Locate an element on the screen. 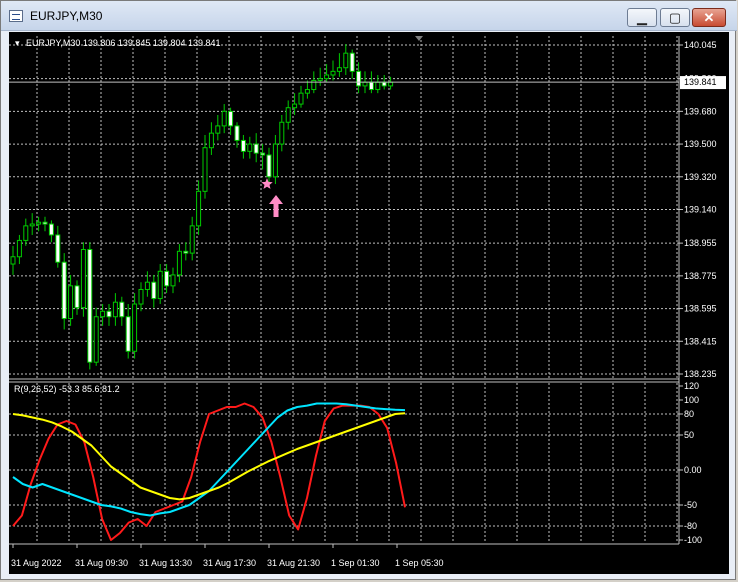  star-marker-icon is located at coordinates (267, 183).